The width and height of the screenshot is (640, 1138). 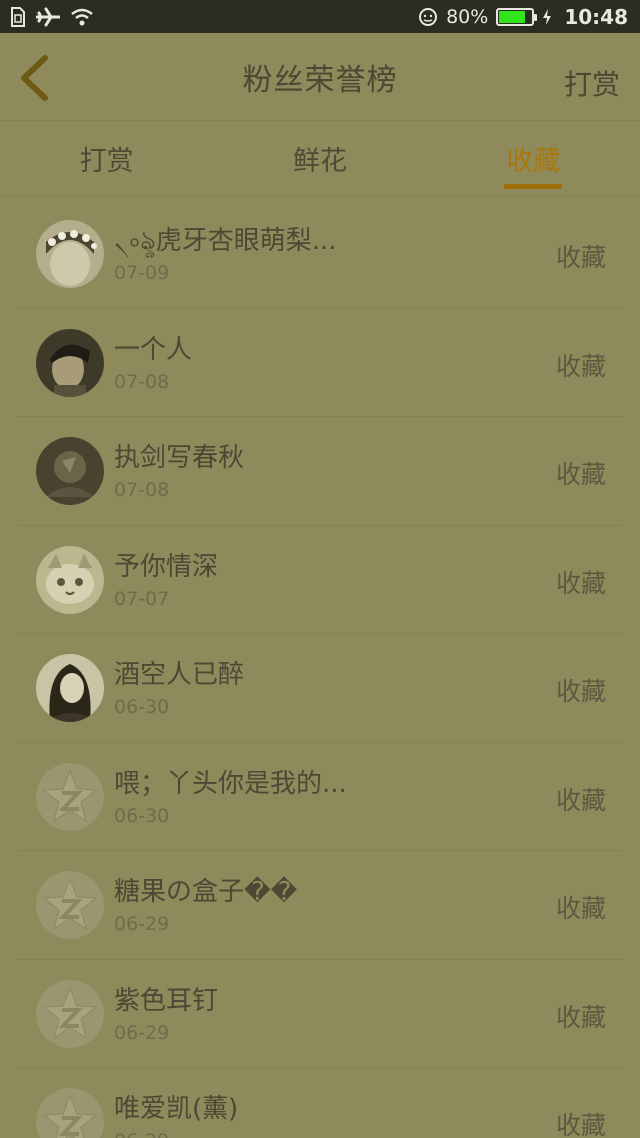 I want to click on tab-flowers: 鲜花, so click(x=319, y=158).